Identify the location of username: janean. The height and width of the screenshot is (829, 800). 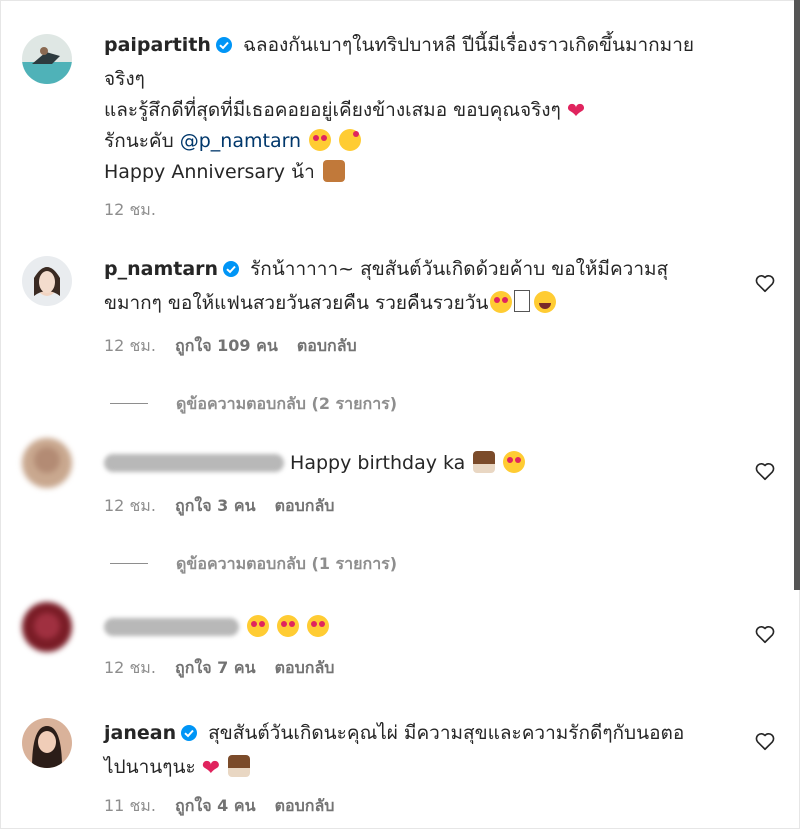
(140, 733).